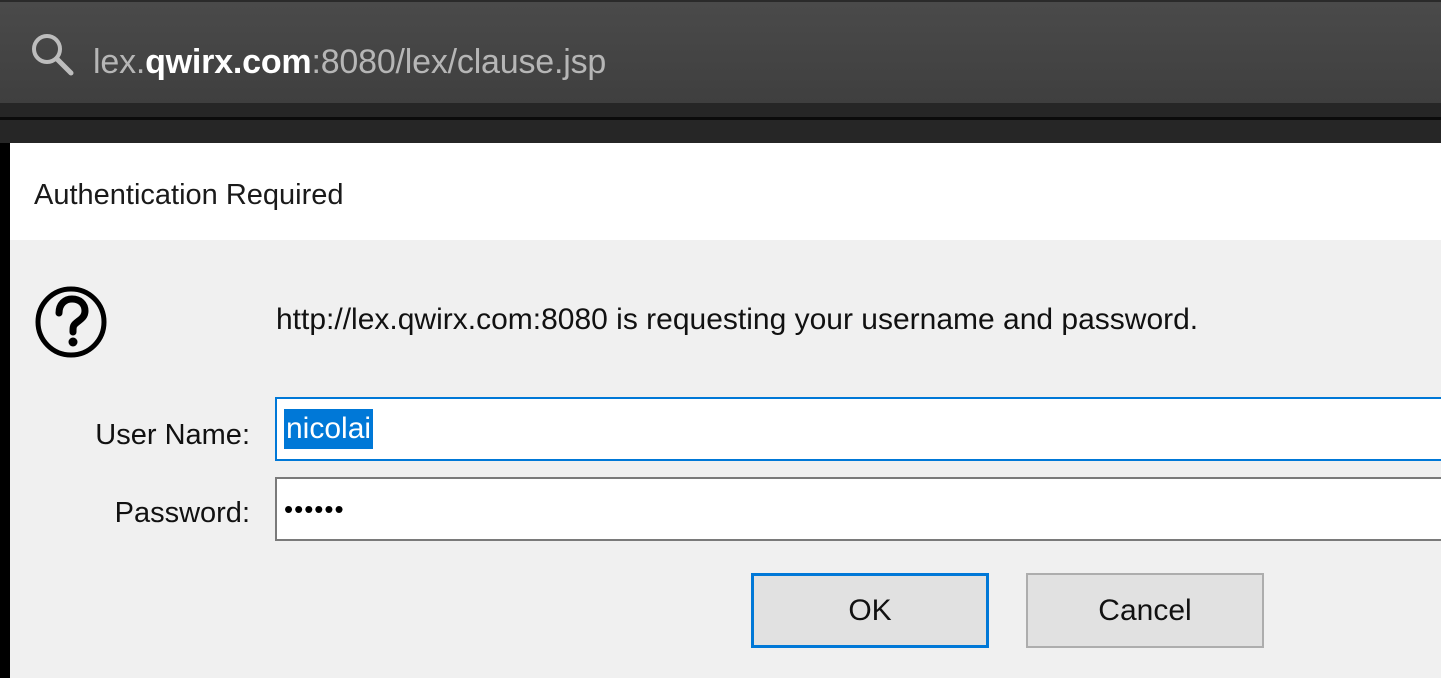  I want to click on password-value: ••••••, so click(314, 509).